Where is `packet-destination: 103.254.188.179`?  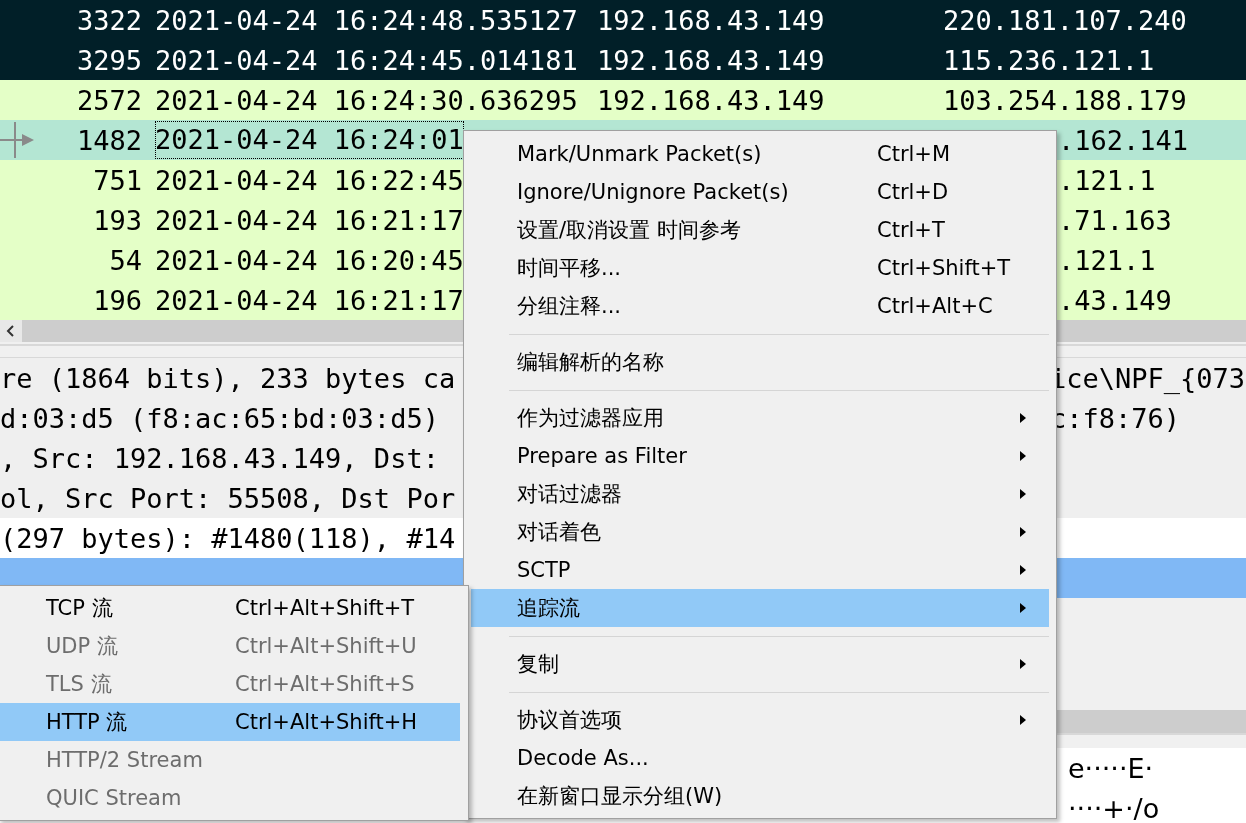
packet-destination: 103.254.188.179 is located at coordinates (1065, 100).